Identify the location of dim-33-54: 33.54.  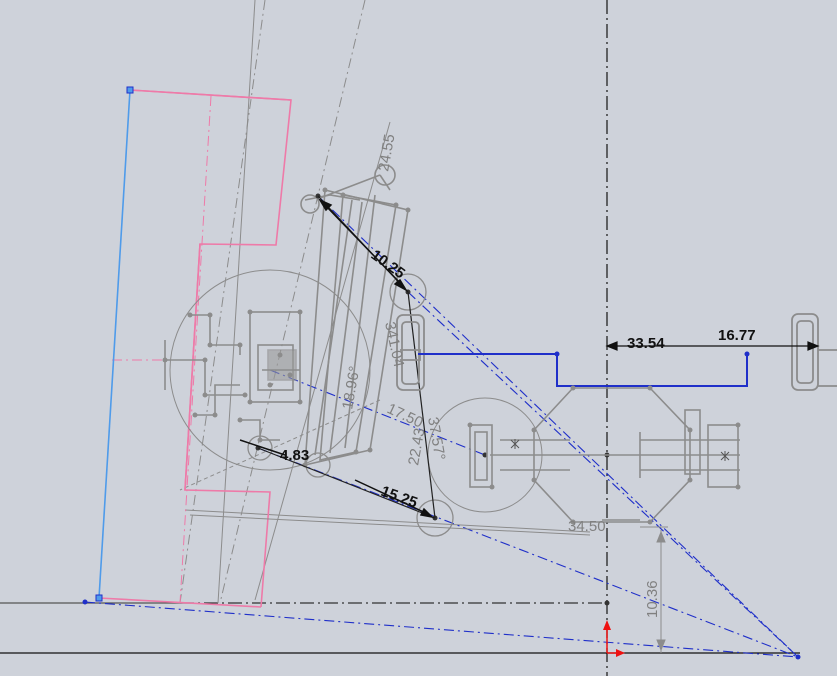
(646, 343).